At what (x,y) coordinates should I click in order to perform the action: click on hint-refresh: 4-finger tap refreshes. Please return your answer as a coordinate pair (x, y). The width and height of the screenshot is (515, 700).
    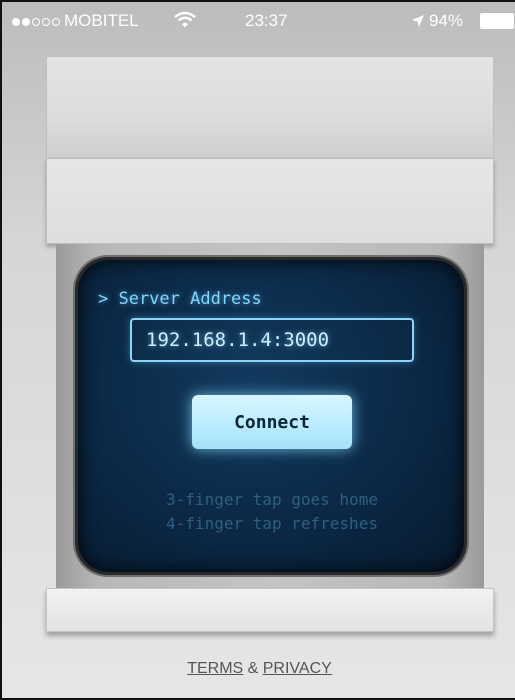
    Looking at the image, I should click on (272, 523).